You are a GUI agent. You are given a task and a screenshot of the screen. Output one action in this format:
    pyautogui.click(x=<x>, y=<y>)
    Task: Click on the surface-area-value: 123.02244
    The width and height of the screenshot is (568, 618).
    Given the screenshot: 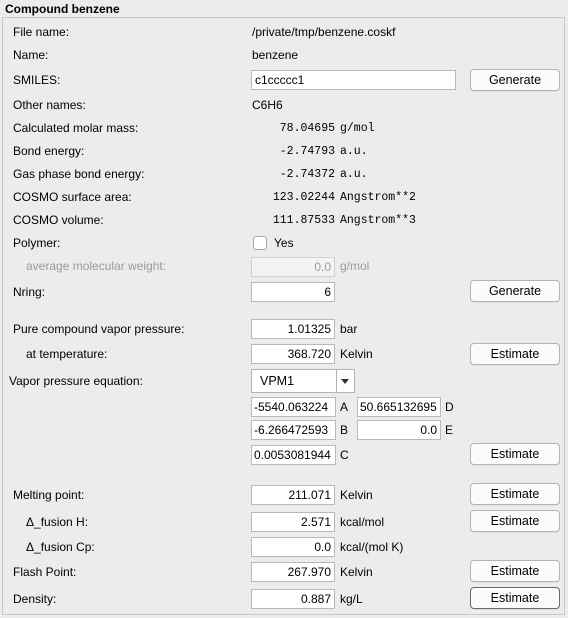 What is the action you would take?
    pyautogui.click(x=303, y=197)
    